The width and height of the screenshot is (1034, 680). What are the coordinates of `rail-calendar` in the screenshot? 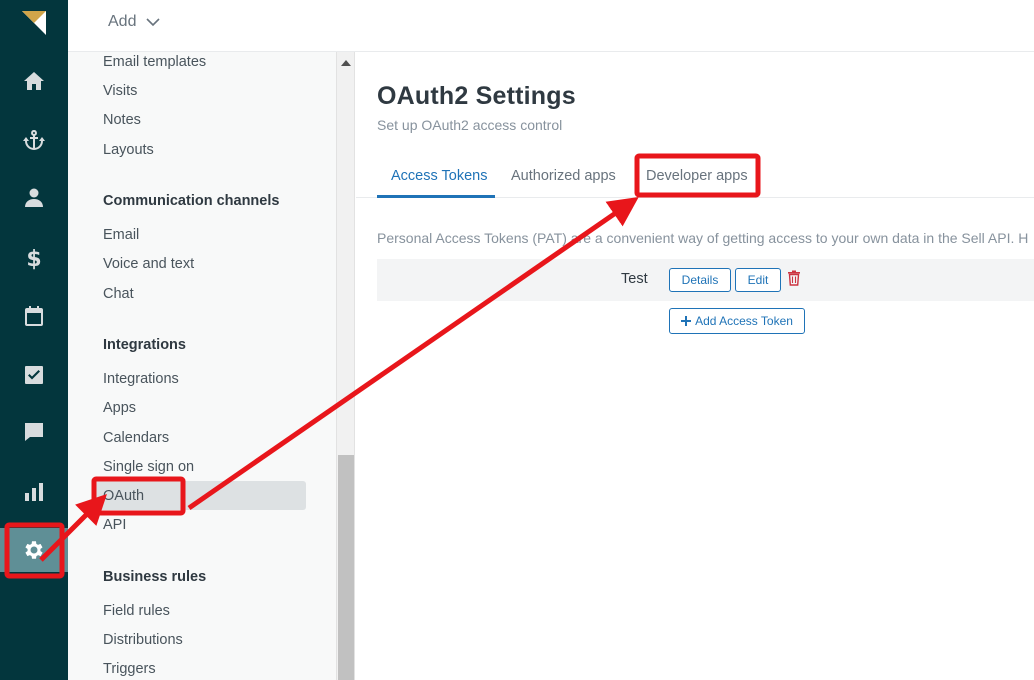 It's located at (34, 316).